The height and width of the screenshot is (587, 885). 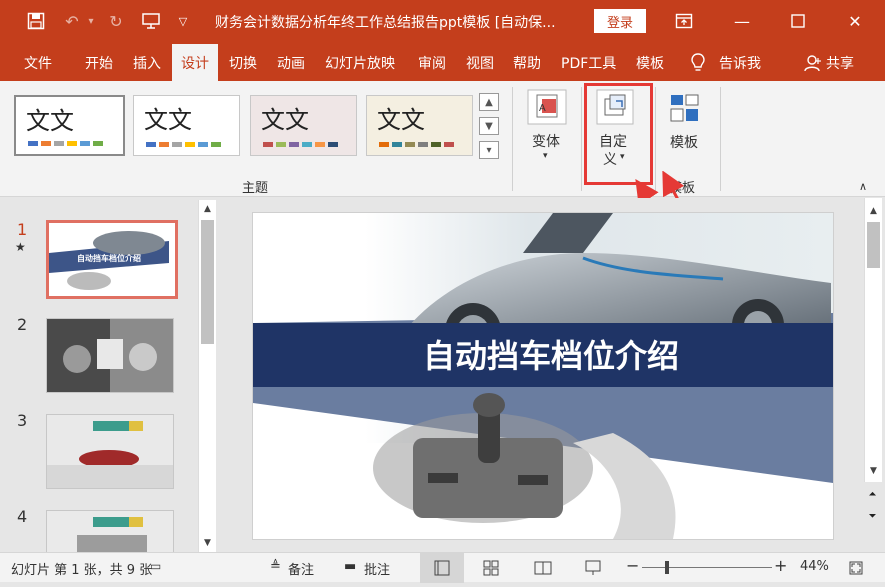 What do you see at coordinates (742, 21) in the screenshot?
I see `minimize-icon: —` at bounding box center [742, 21].